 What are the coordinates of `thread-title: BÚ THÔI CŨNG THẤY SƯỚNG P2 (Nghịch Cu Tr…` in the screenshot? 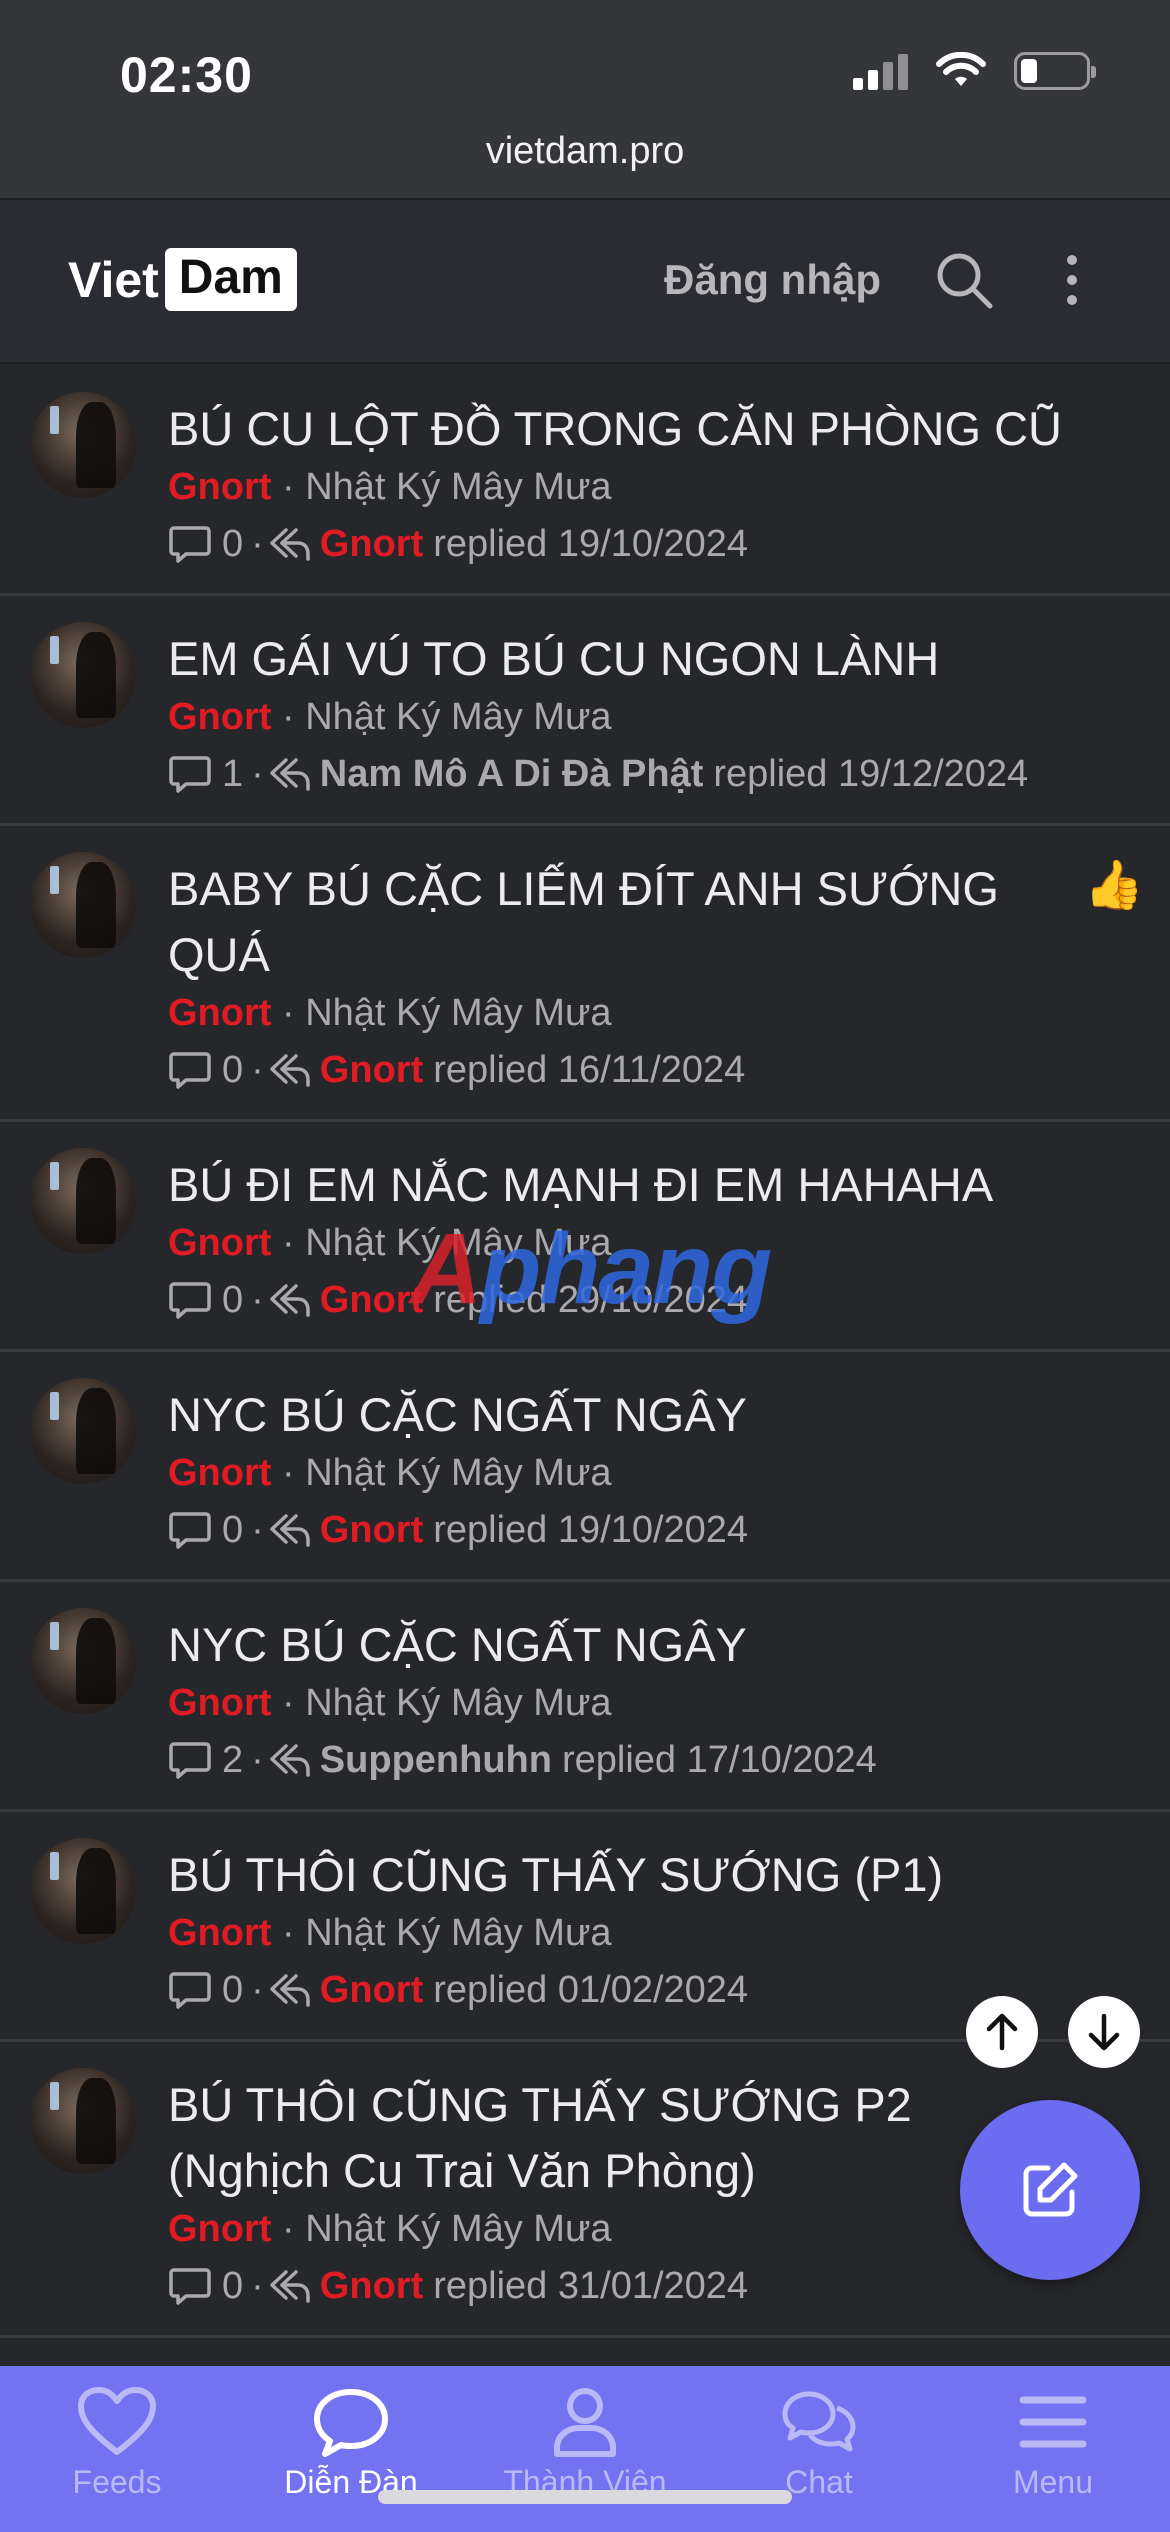 It's located at (621, 2138).